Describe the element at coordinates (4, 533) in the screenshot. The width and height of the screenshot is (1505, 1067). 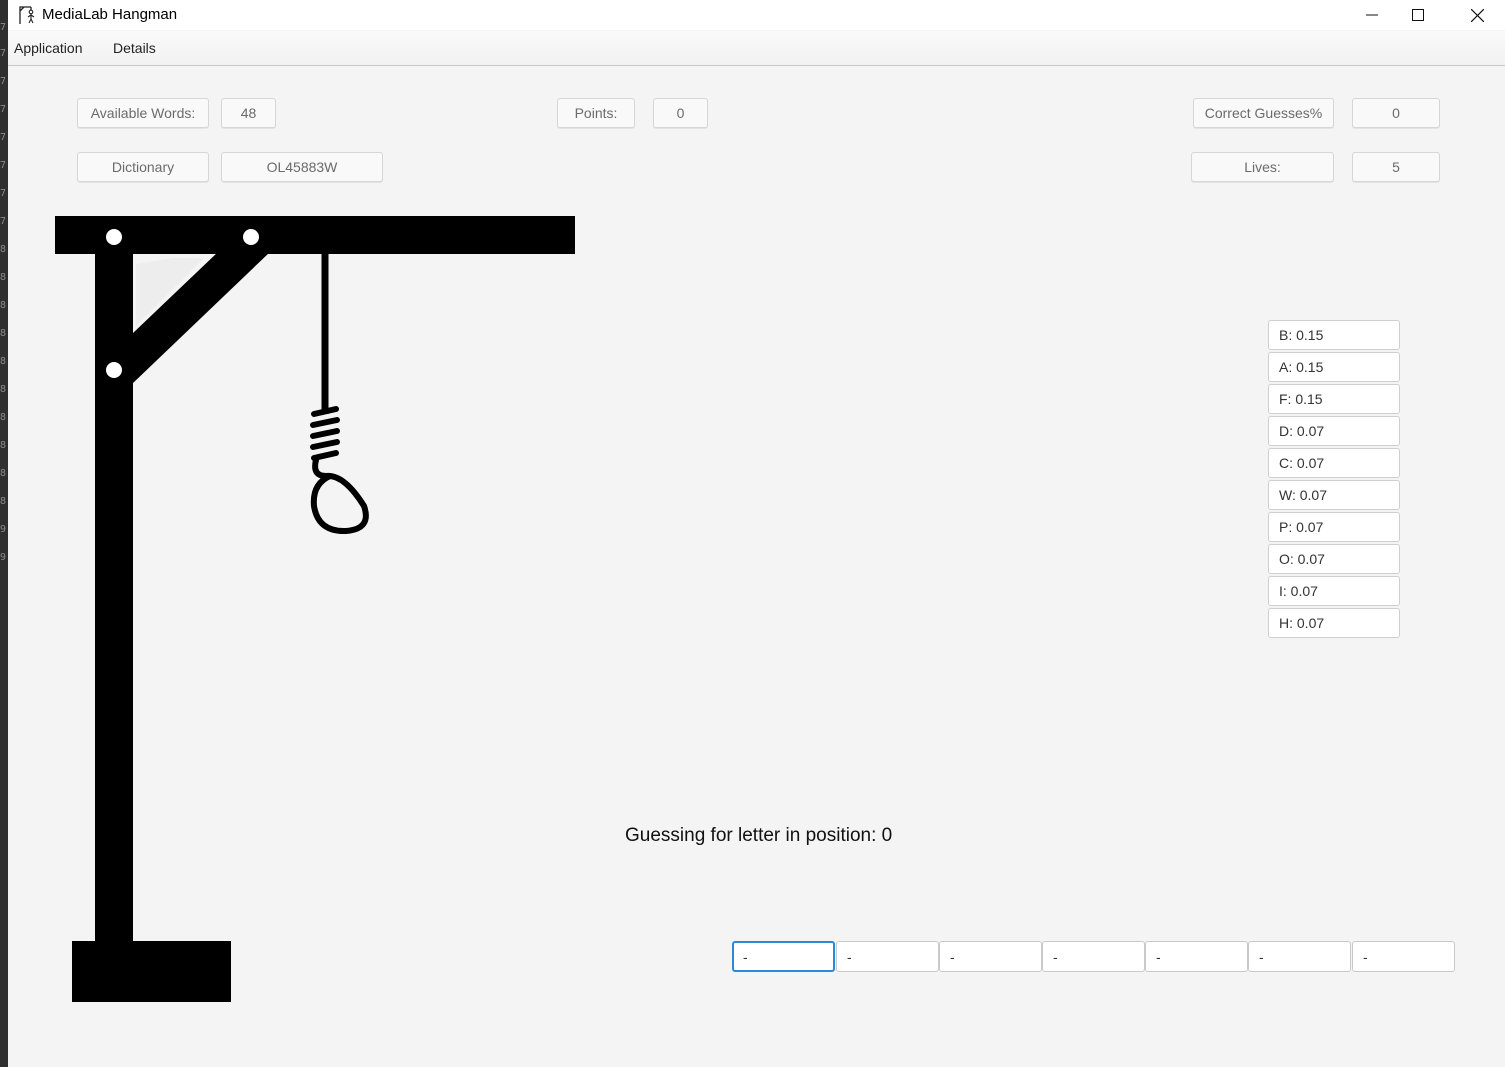
I see `background-editor-strip: 77777777888888888899` at that location.